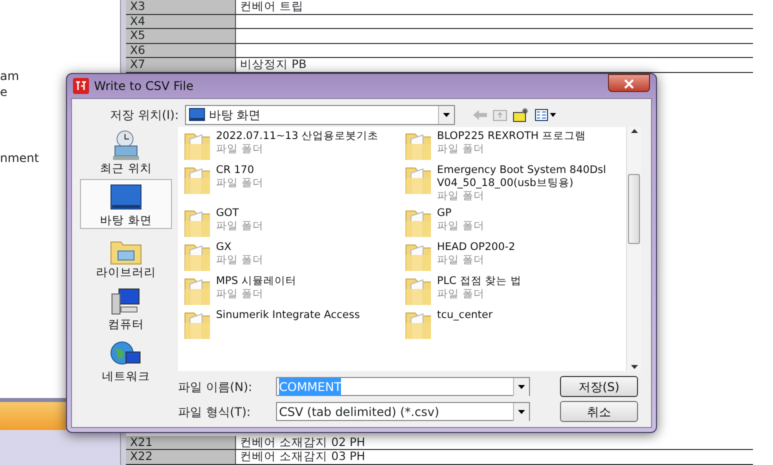  I want to click on desktop-icon, so click(196, 114).